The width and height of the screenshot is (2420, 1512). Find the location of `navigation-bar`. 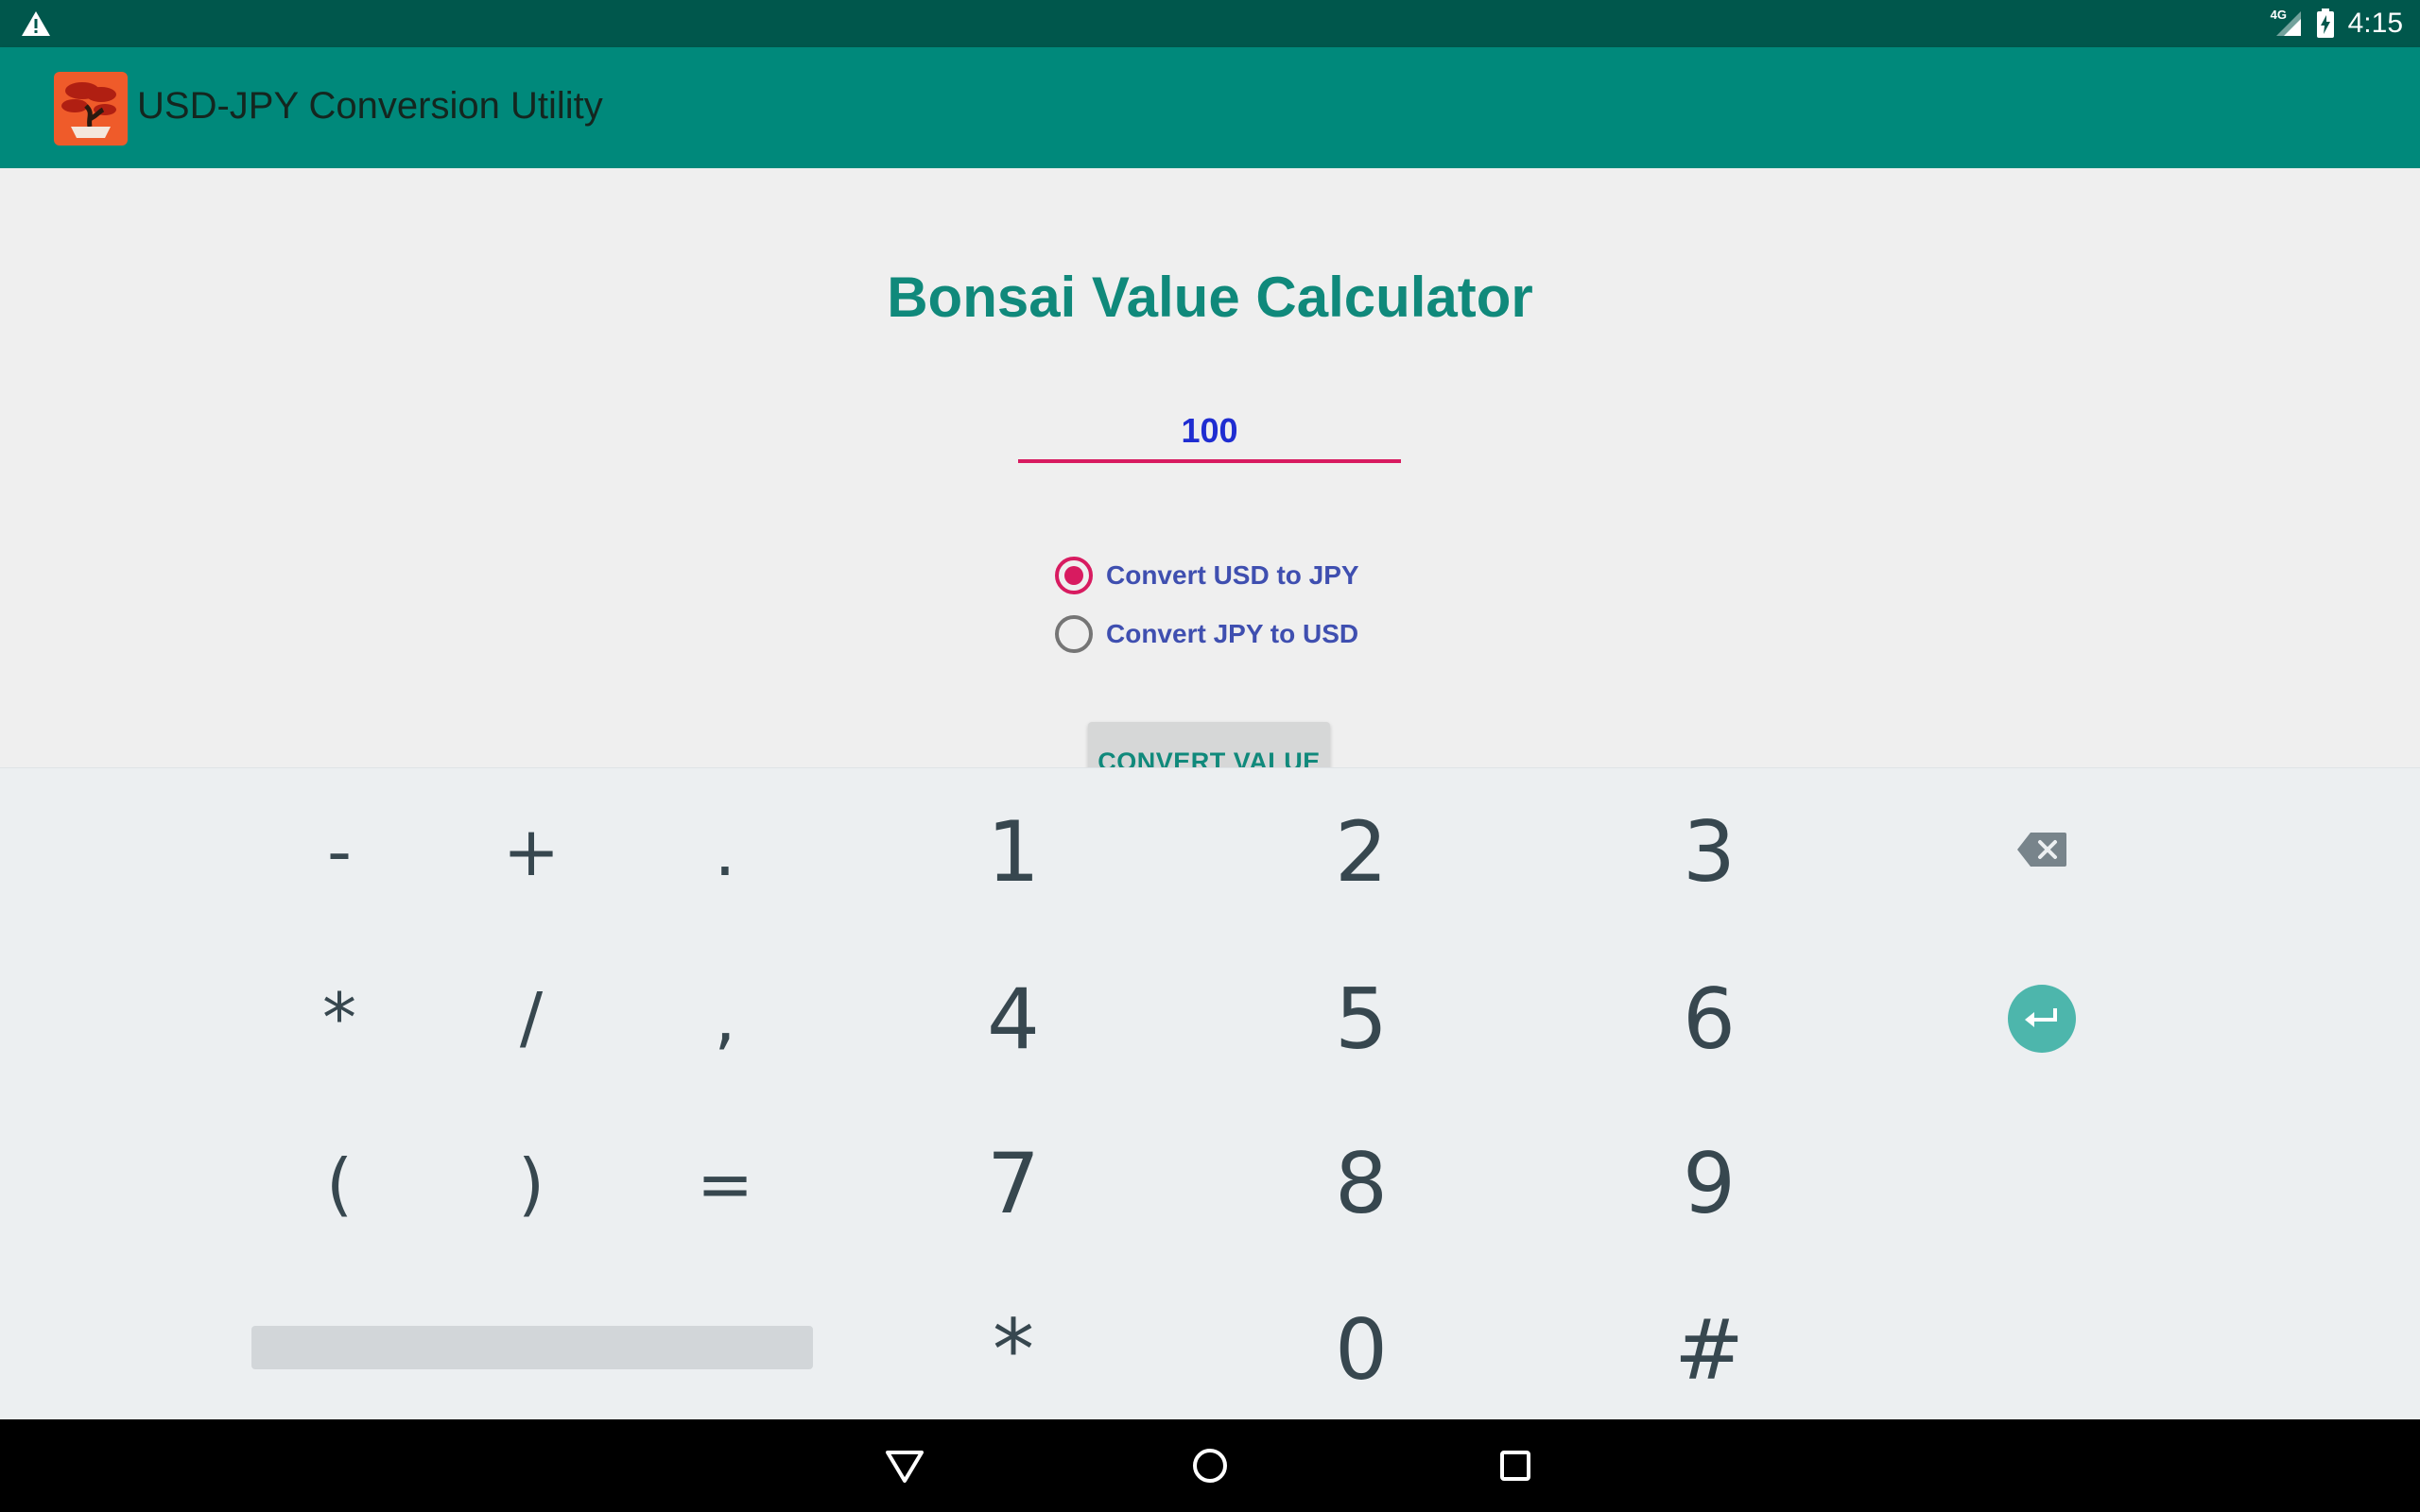

navigation-bar is located at coordinates (1210, 1465).